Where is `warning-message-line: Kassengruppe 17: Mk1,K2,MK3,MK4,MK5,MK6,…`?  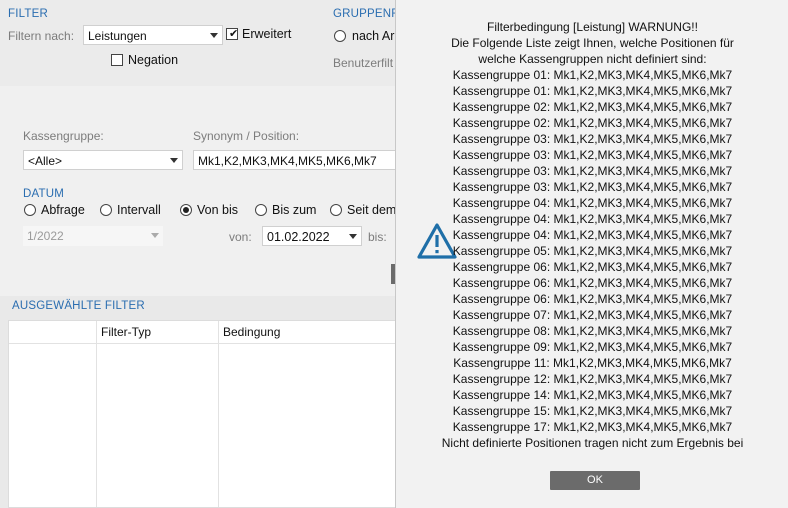
warning-message-line: Kassengruppe 17: Mk1,K2,MK3,MK4,MK5,MK6,… is located at coordinates (592, 427).